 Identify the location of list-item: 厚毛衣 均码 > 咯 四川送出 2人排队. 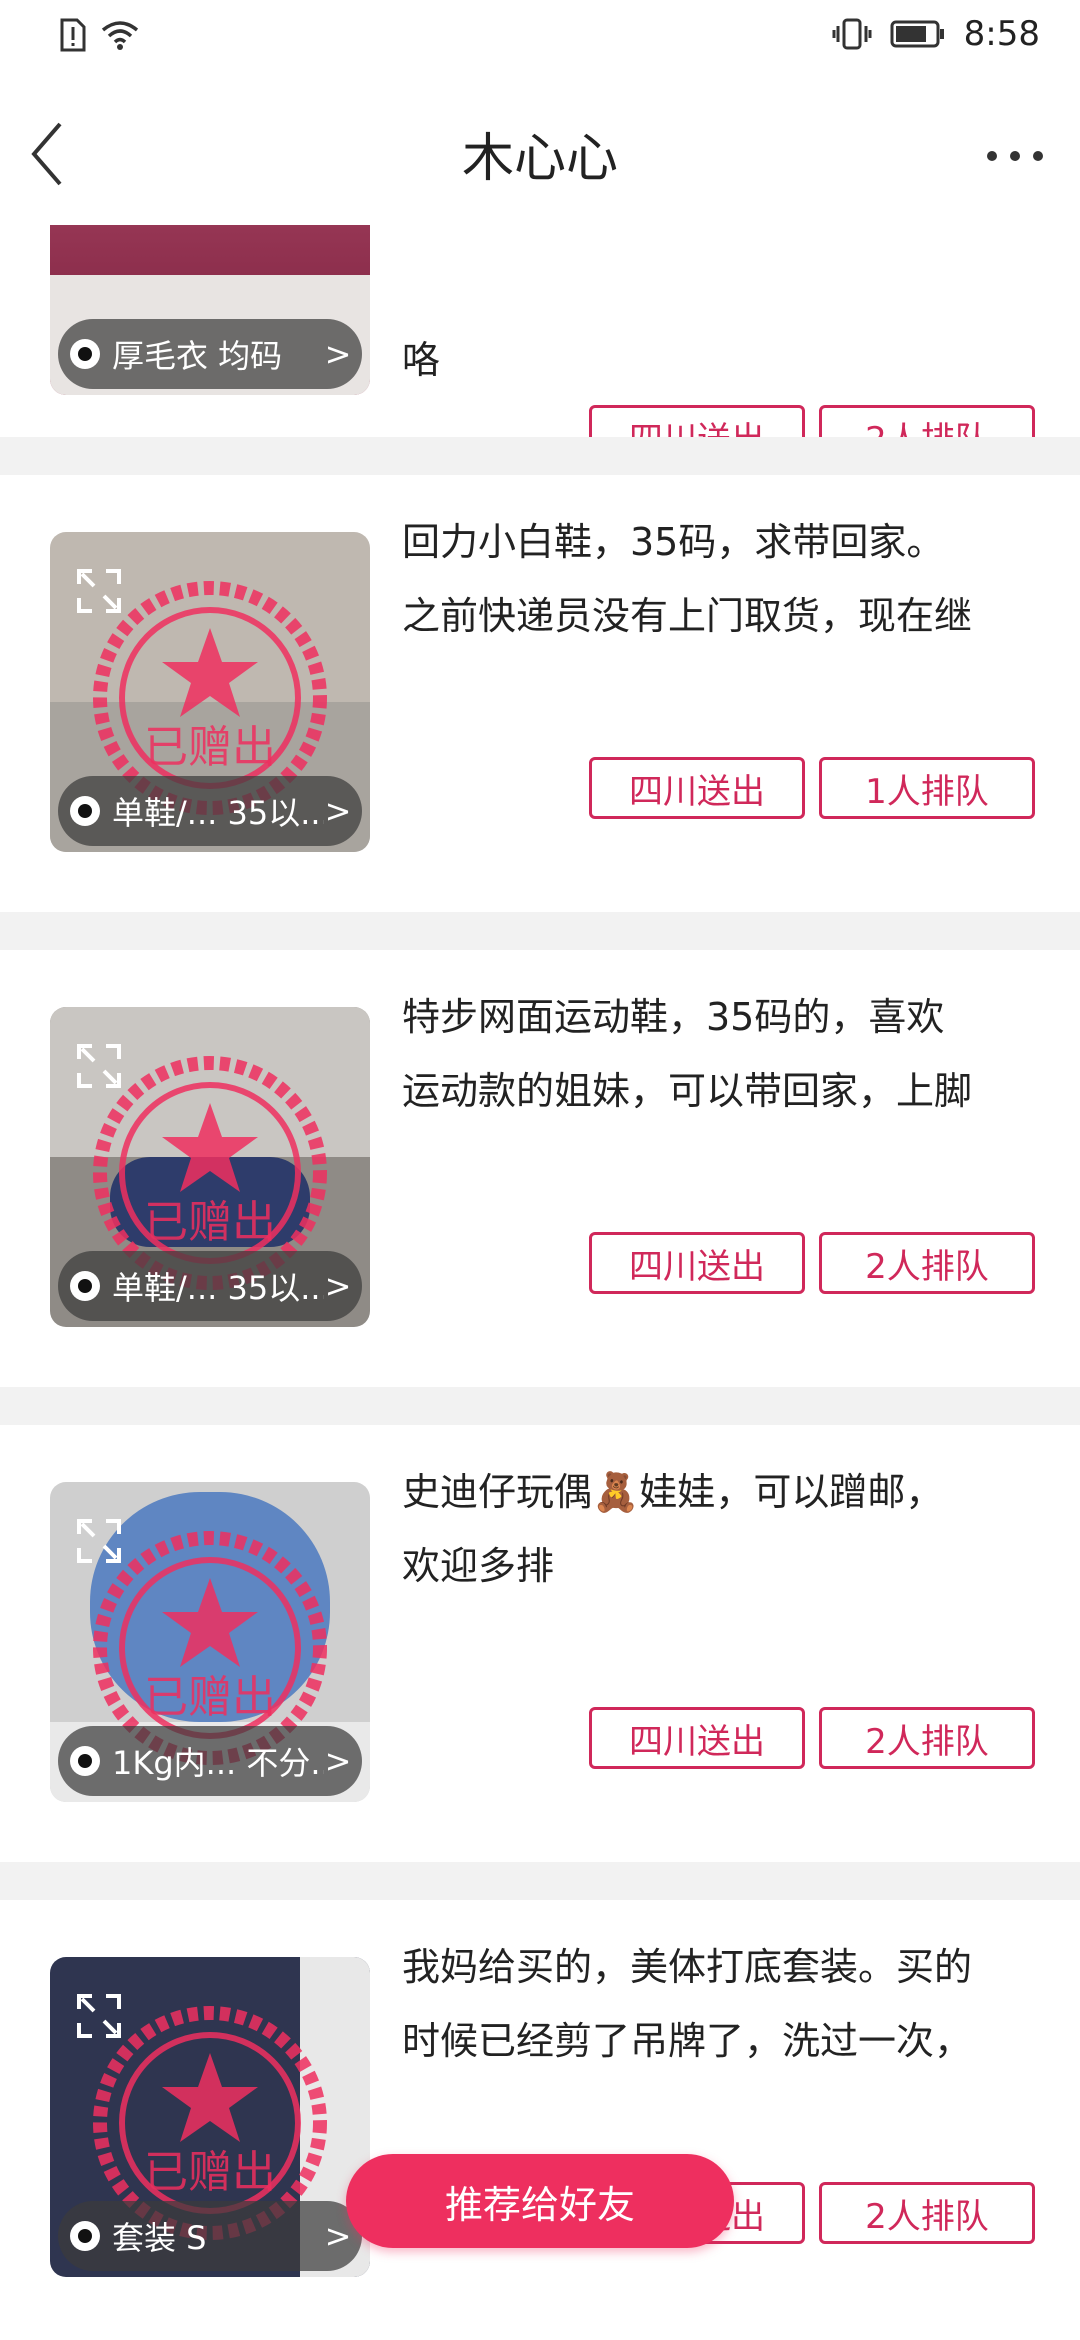
(540, 346).